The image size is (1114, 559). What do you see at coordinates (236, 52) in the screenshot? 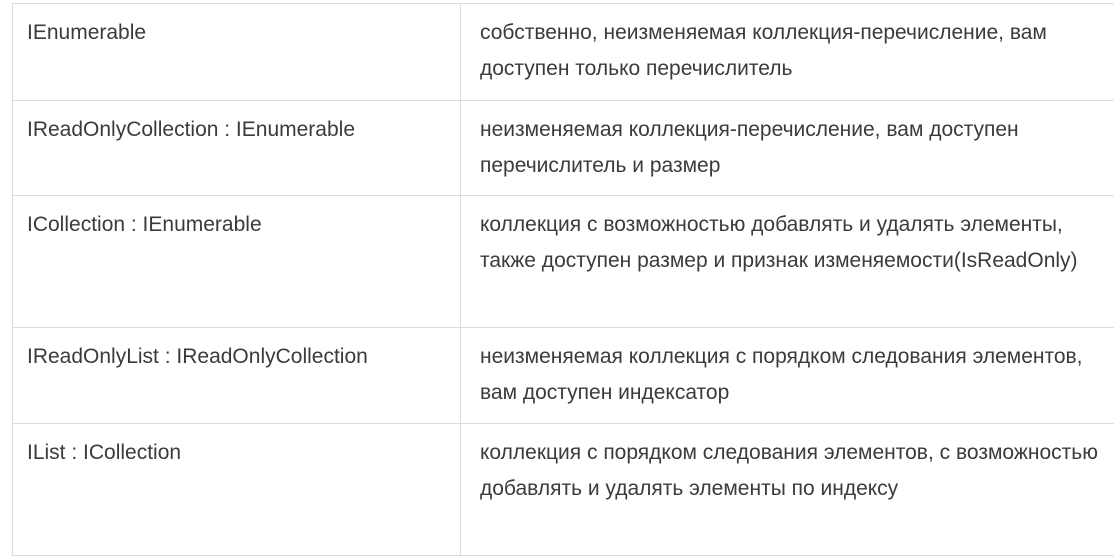
I see `interface-name-cell: IEnumerable` at bounding box center [236, 52].